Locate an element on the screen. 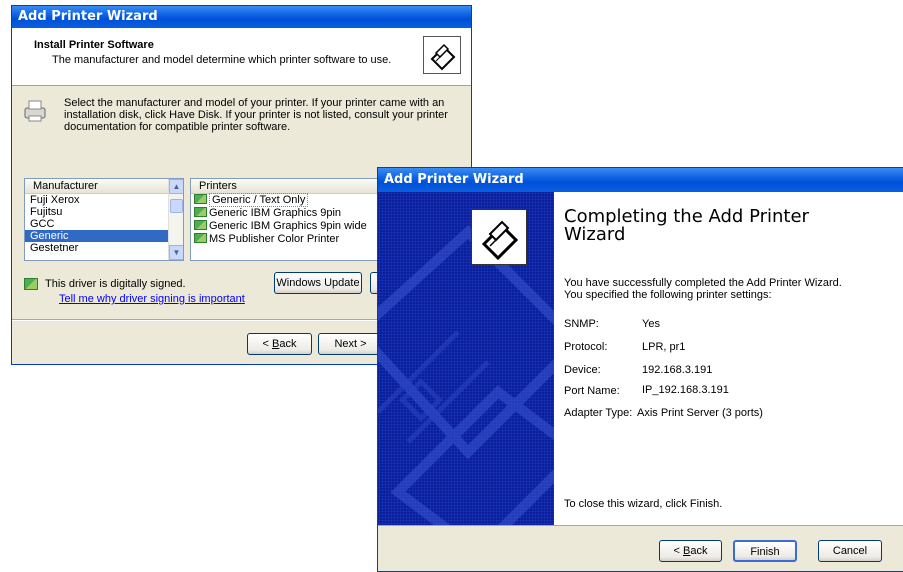  setting-value: LPR, pr1 is located at coordinates (664, 347).